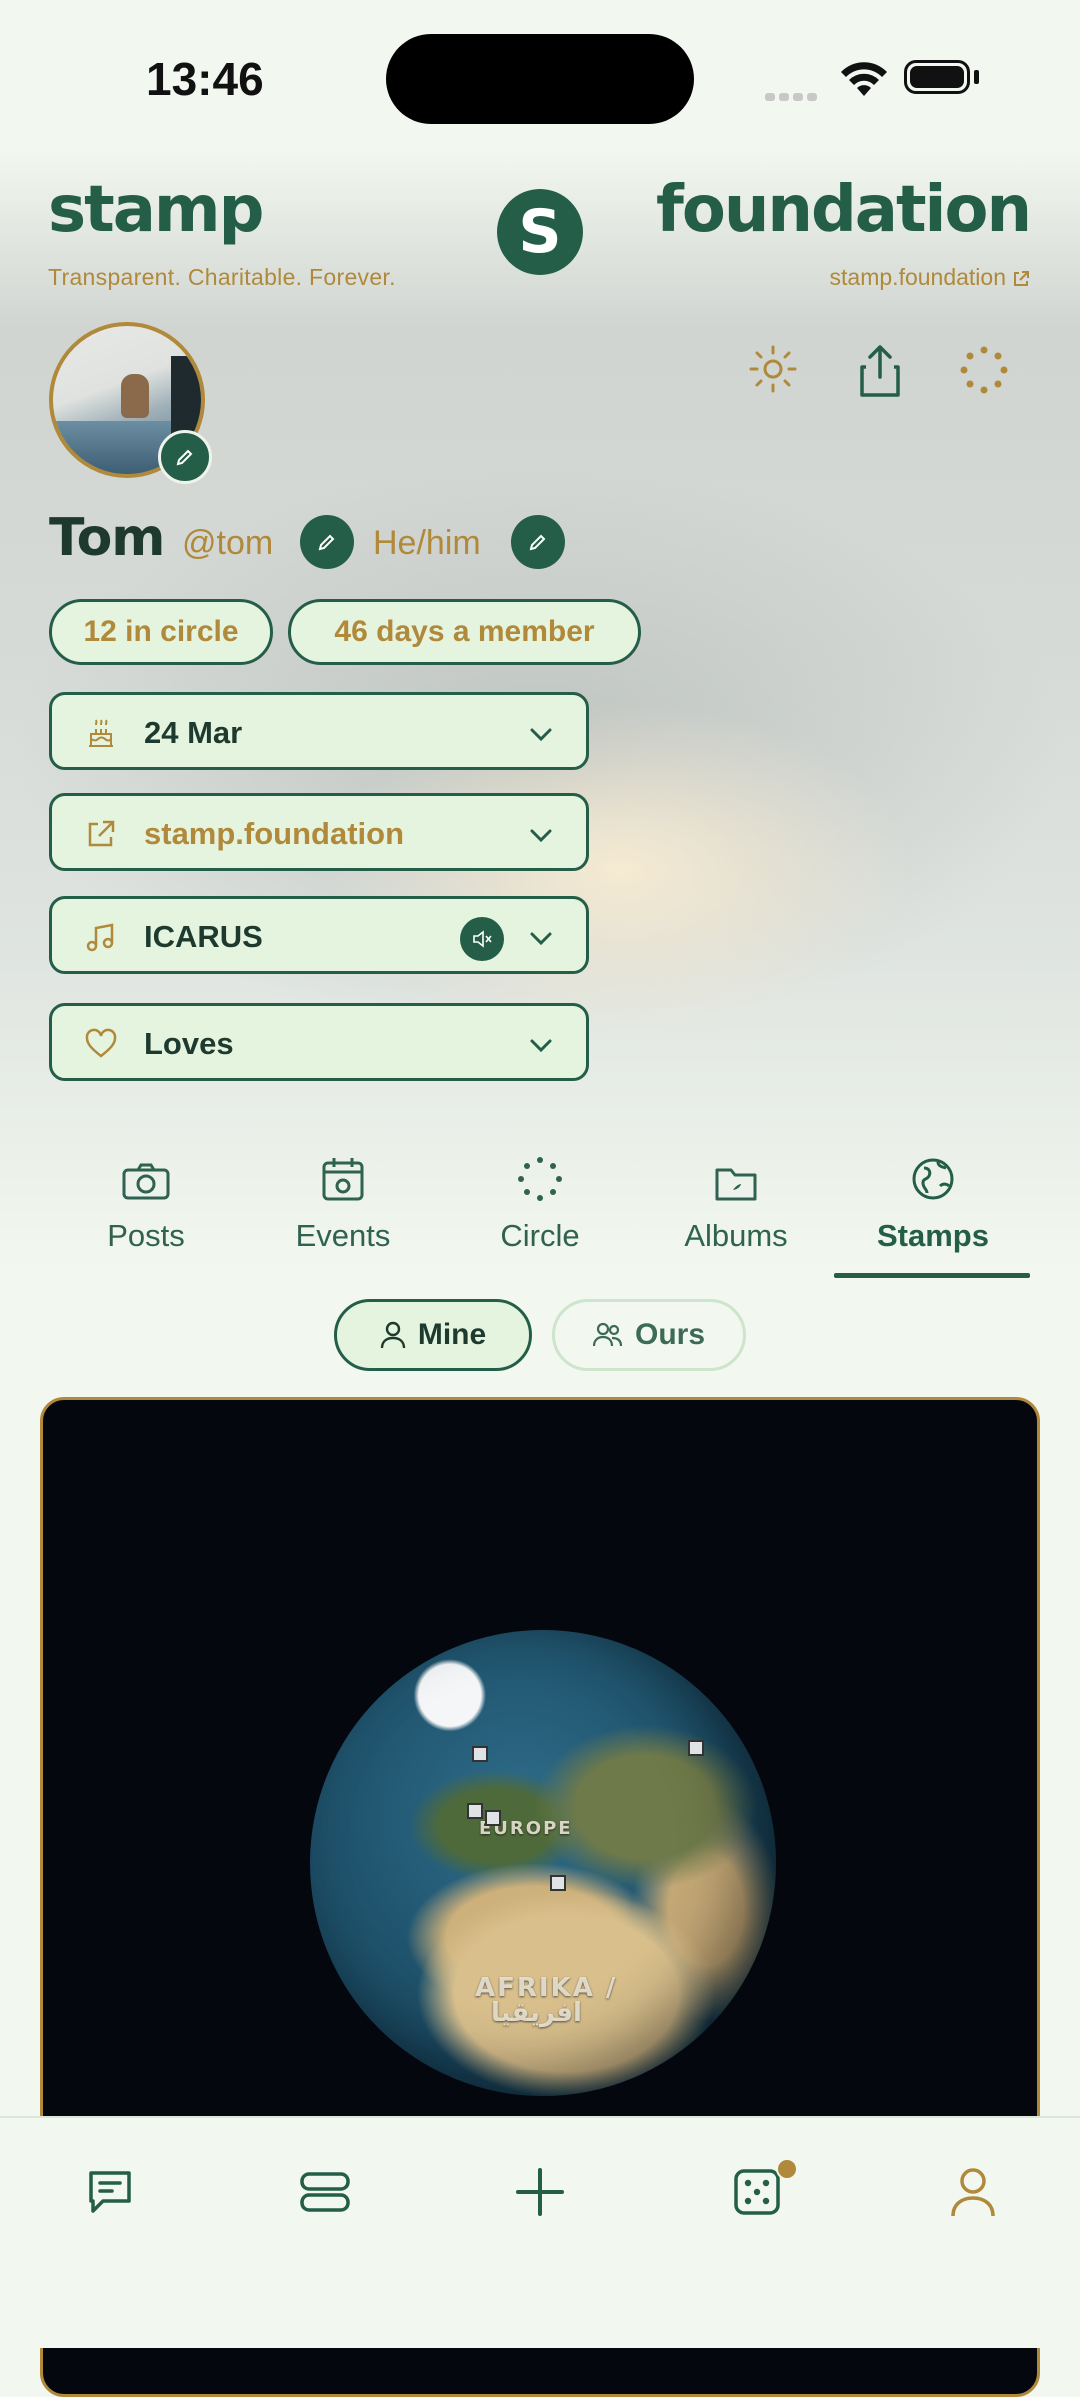 This screenshot has height=2397, width=1080. I want to click on camera-icon, so click(146, 1181).